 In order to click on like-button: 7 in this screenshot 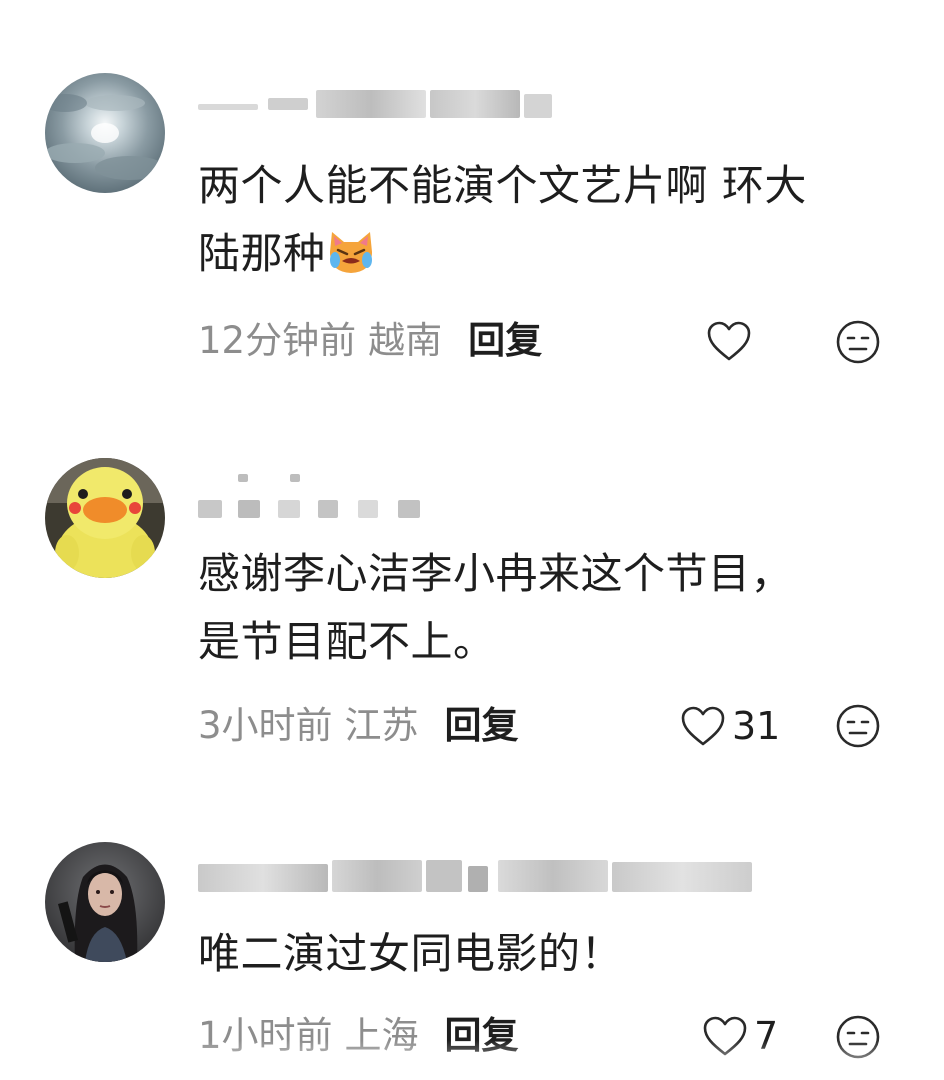, I will do `click(740, 1036)`.